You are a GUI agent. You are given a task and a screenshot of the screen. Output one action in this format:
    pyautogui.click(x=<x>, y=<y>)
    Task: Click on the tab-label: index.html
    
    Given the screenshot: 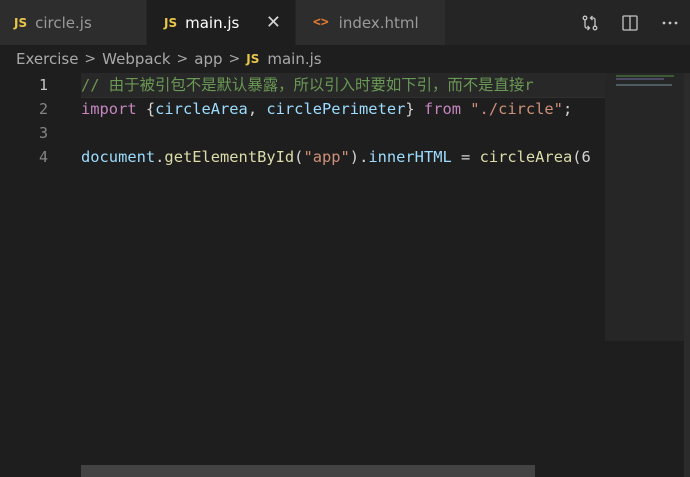 What is the action you would take?
    pyautogui.click(x=378, y=22)
    